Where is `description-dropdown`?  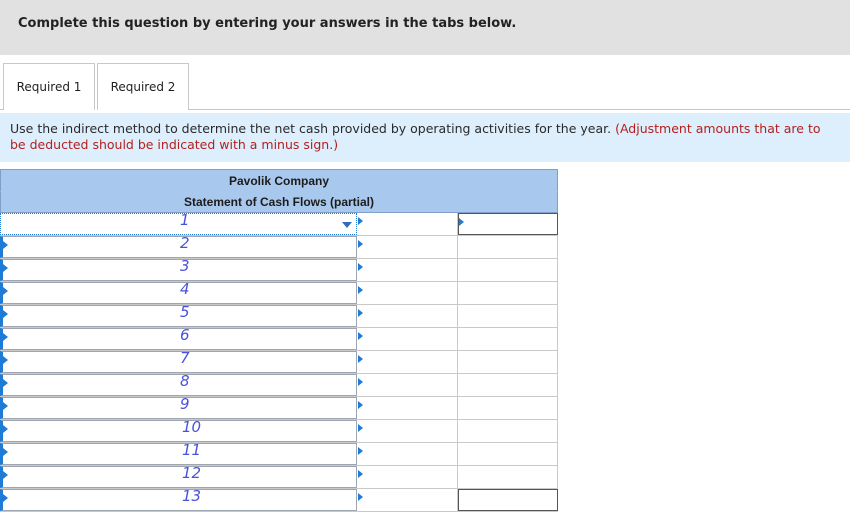 description-dropdown is located at coordinates (178, 224).